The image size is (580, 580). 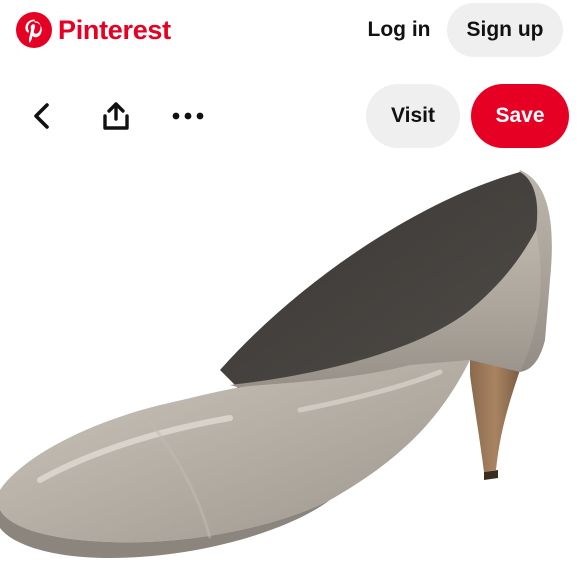 I want to click on more-options-button, so click(x=188, y=116).